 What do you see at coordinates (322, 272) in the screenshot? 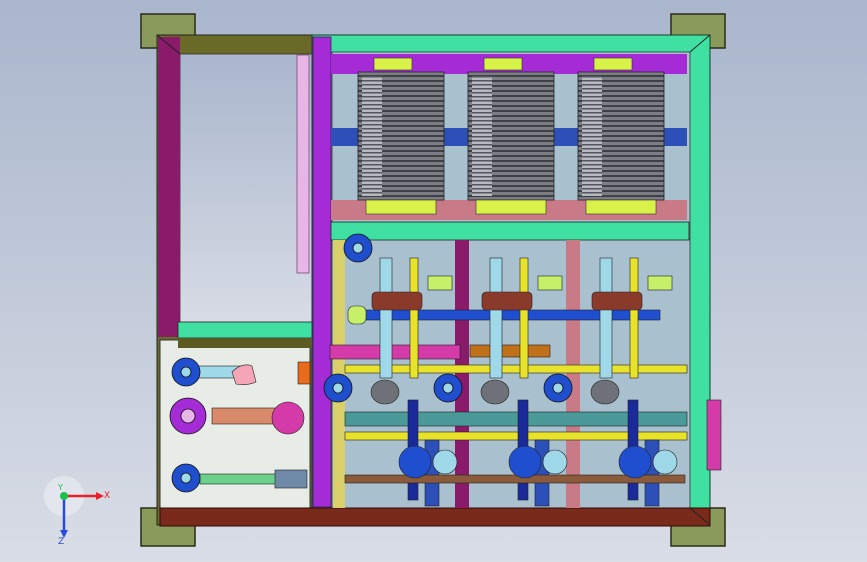
I see `violet-column` at bounding box center [322, 272].